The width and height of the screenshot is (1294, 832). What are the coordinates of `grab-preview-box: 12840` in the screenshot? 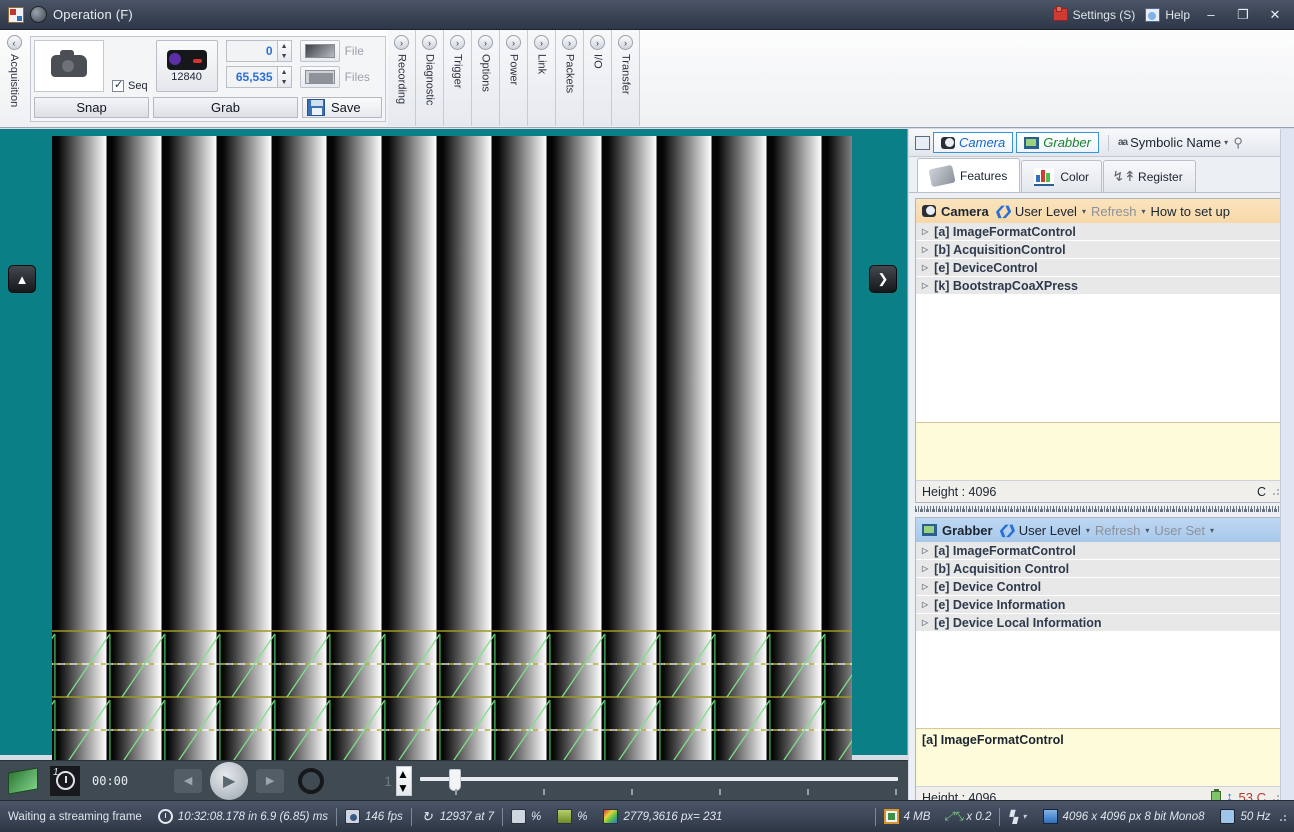 It's located at (186, 66).